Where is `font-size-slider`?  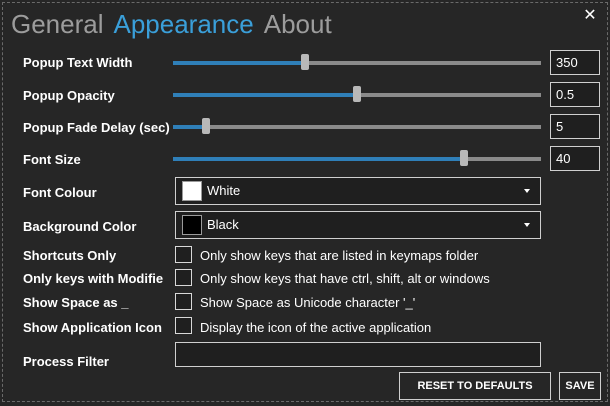 font-size-slider is located at coordinates (357, 158).